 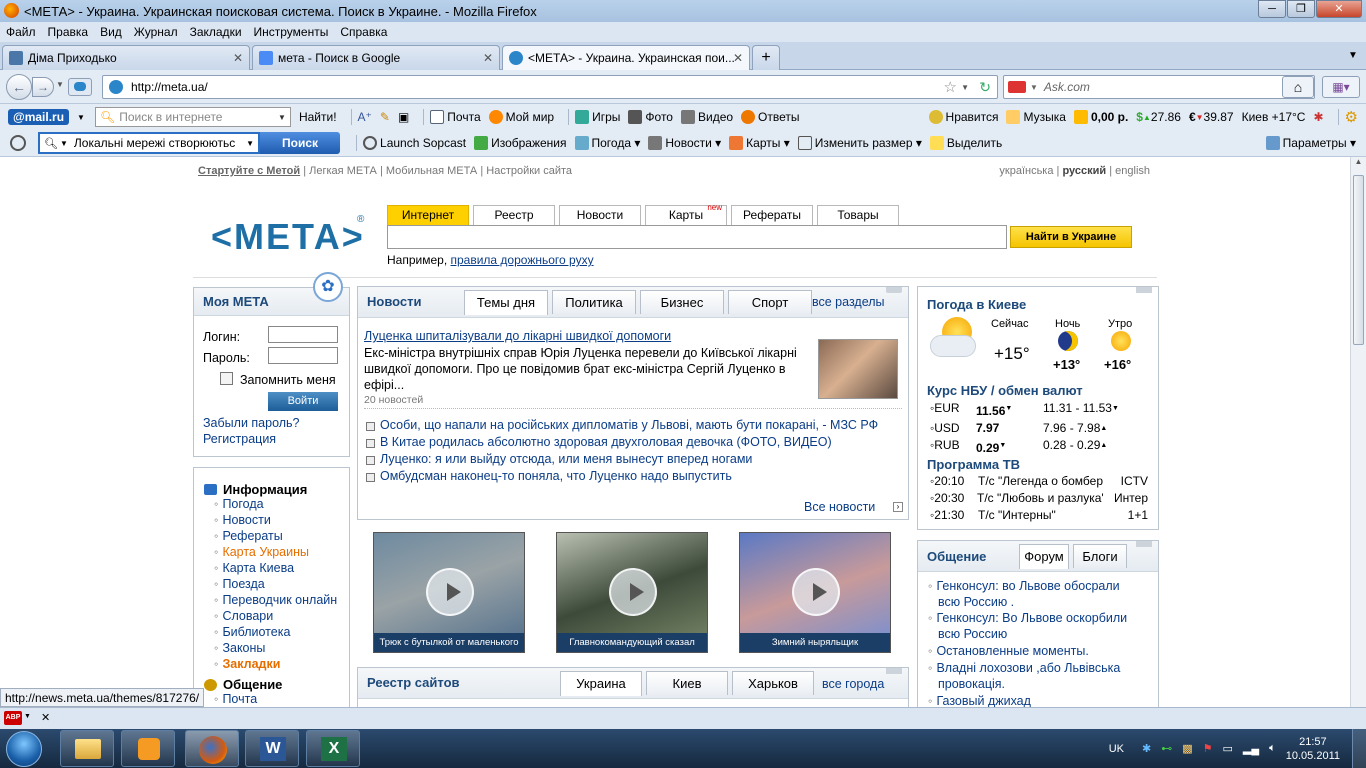 I want to click on settings-gear-icon: ⚙, so click(x=1351, y=117).